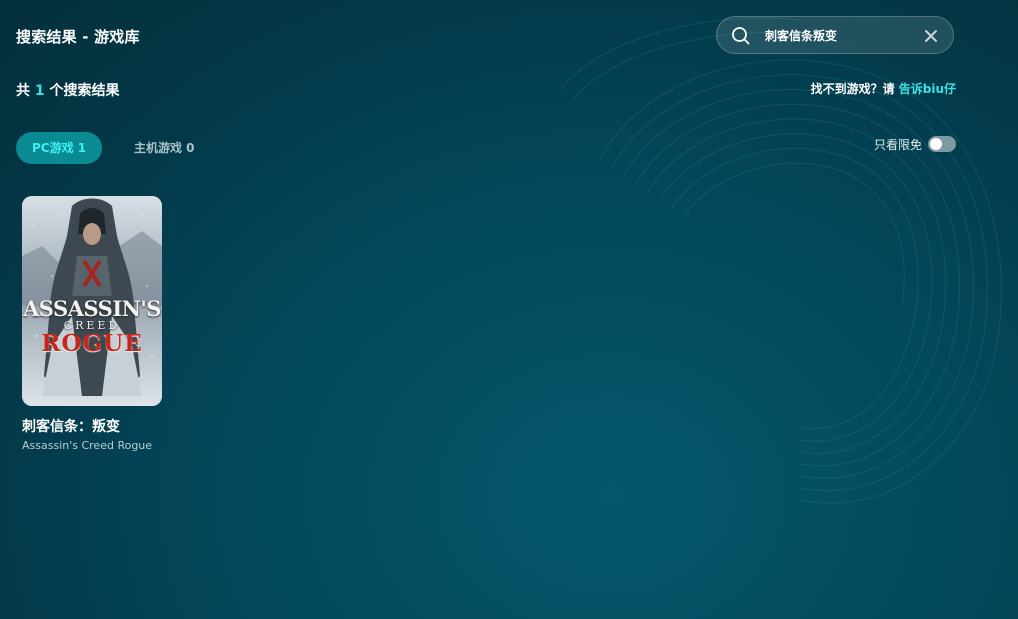  I want to click on game-subname: Assassin's Creed Rogue, so click(87, 445).